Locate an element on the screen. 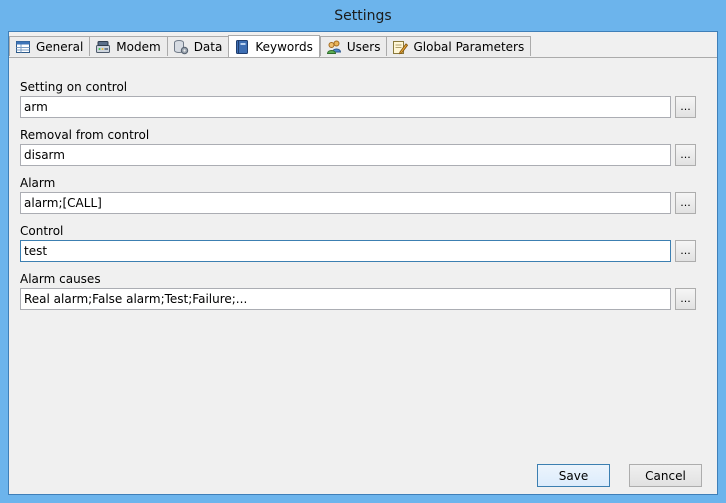 This screenshot has width=726, height=503. removal-from-control-input is located at coordinates (346, 155).